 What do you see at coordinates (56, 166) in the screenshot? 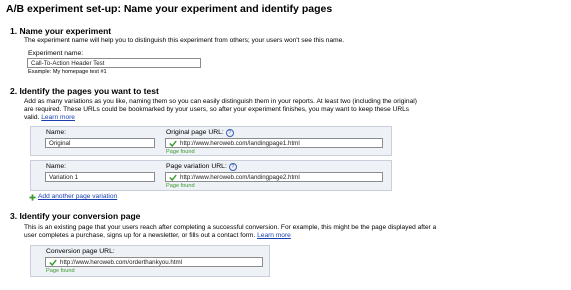
I see `variation-name-label: Name:` at bounding box center [56, 166].